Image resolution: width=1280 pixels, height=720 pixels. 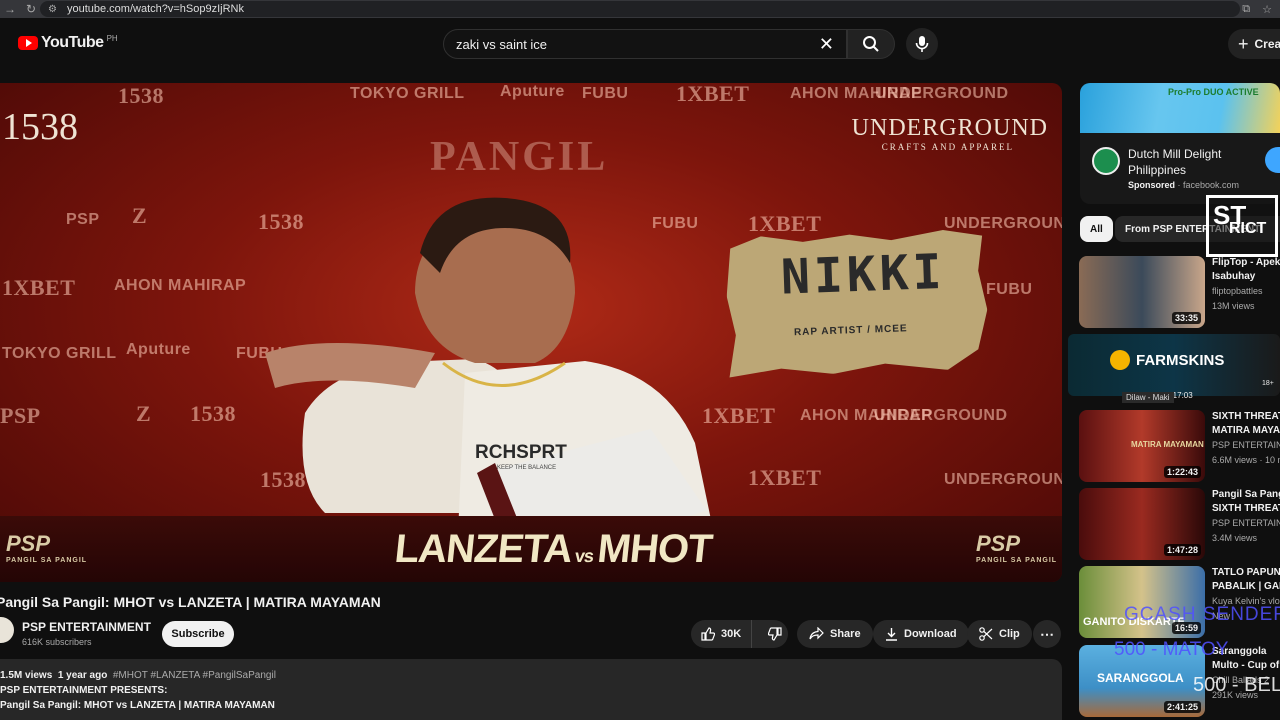 What do you see at coordinates (112, 38) in the screenshot?
I see `country-code: PH` at bounding box center [112, 38].